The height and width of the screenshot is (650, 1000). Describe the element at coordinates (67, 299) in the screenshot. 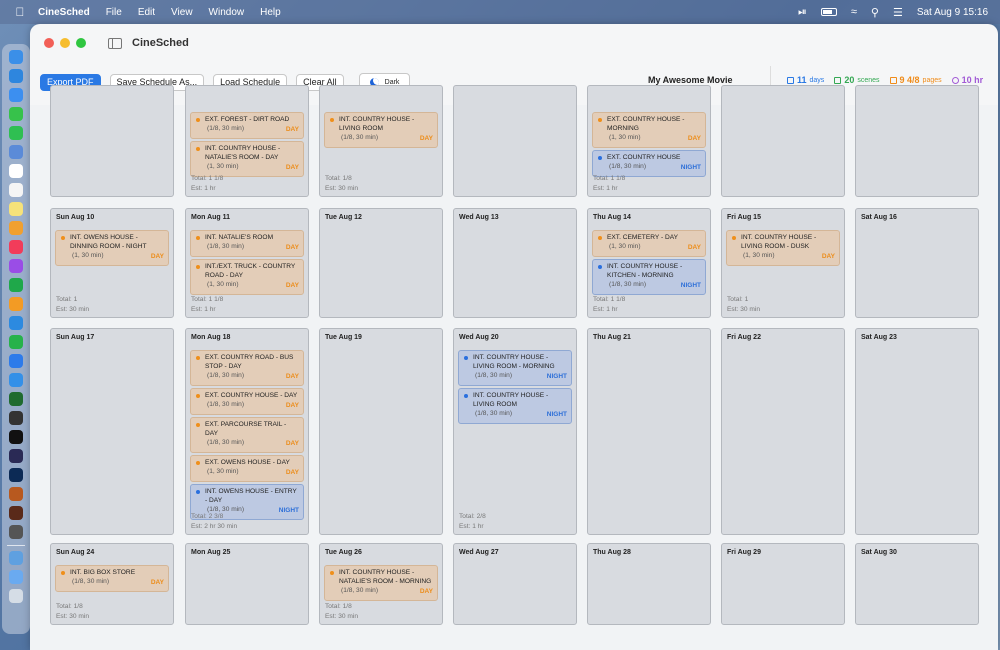

I see `day-total: Total: 1` at that location.